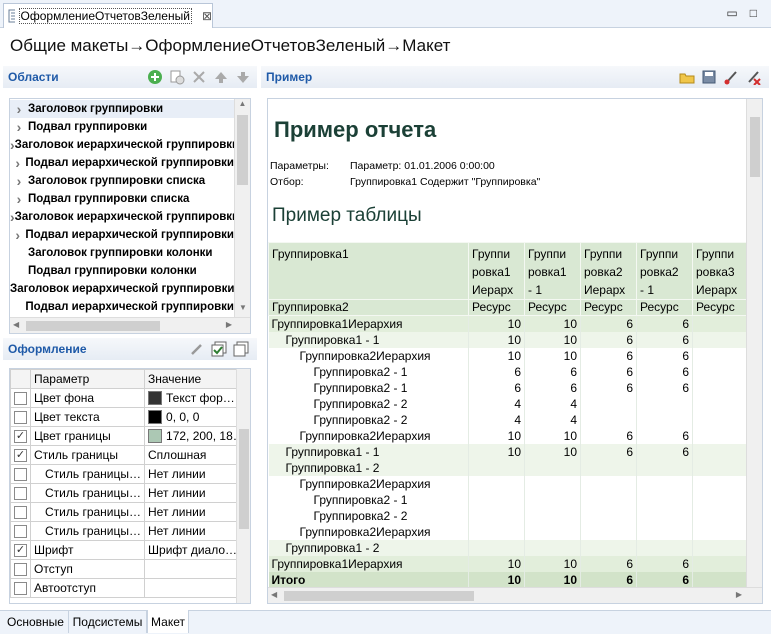 Image resolution: width=771 pixels, height=634 pixels. Describe the element at coordinates (496, 307) in the screenshot. I see `resource-header: Ресурс` at that location.